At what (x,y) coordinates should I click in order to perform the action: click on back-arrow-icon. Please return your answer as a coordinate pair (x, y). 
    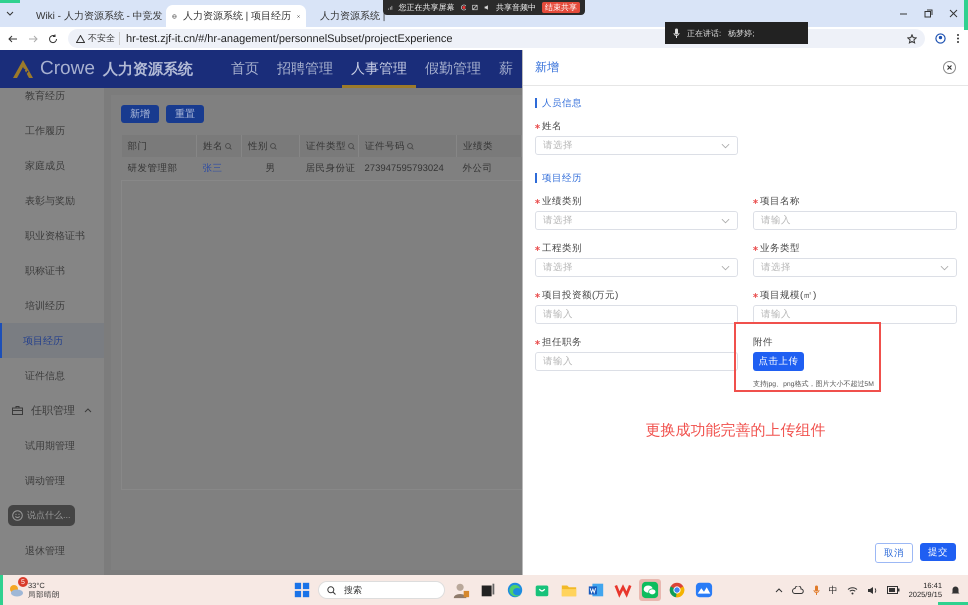
    Looking at the image, I should click on (13, 39).